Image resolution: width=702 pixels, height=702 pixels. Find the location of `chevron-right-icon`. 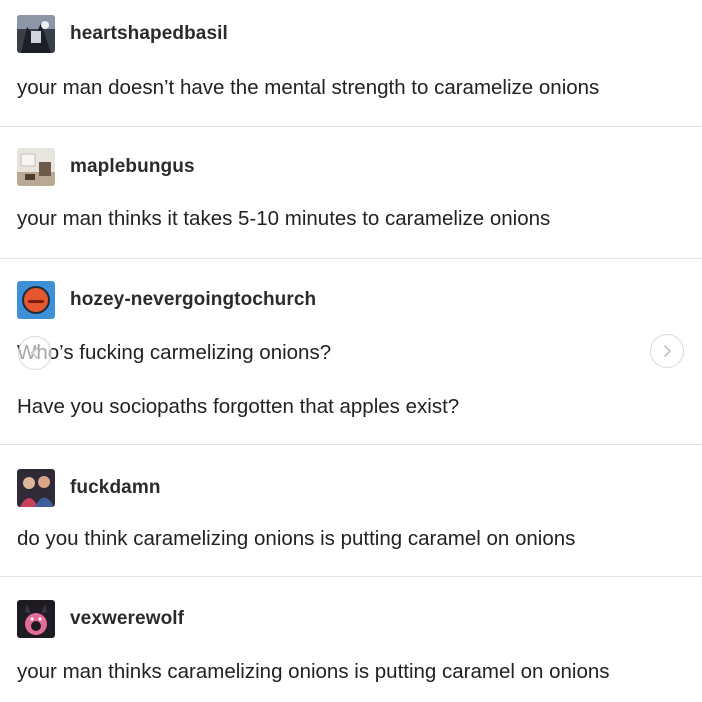

chevron-right-icon is located at coordinates (667, 351).